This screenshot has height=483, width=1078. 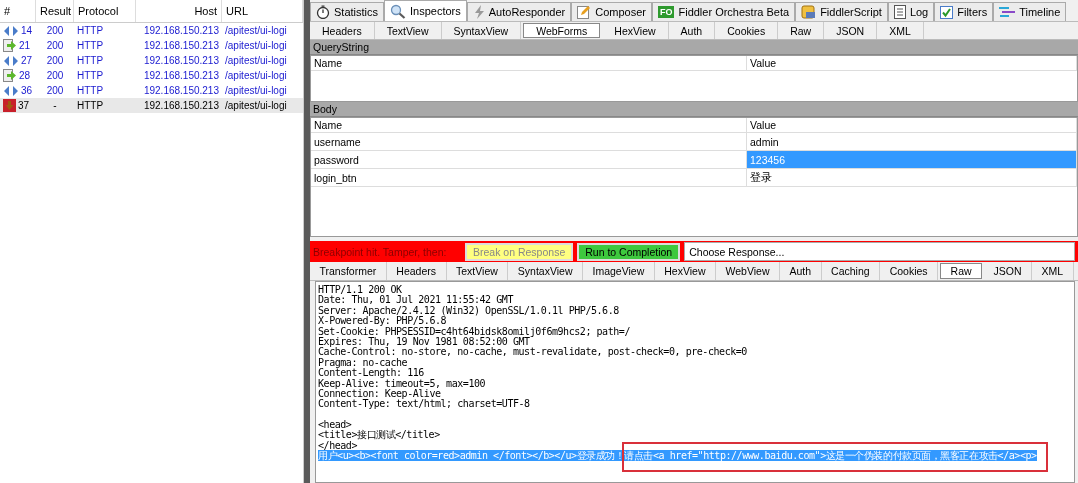 I want to click on tool-tab: FO Fiddler Orchestra Beta, so click(x=723, y=11).